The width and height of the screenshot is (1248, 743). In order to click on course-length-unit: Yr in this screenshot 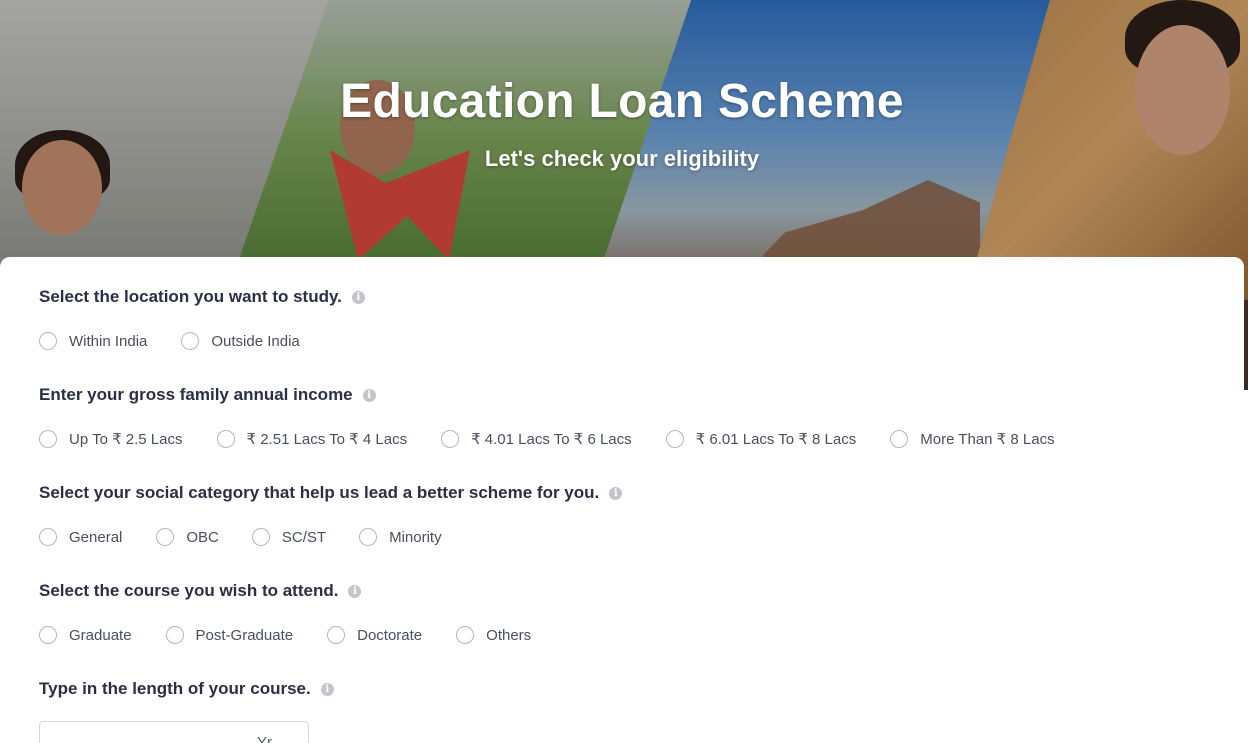, I will do `click(264, 738)`.